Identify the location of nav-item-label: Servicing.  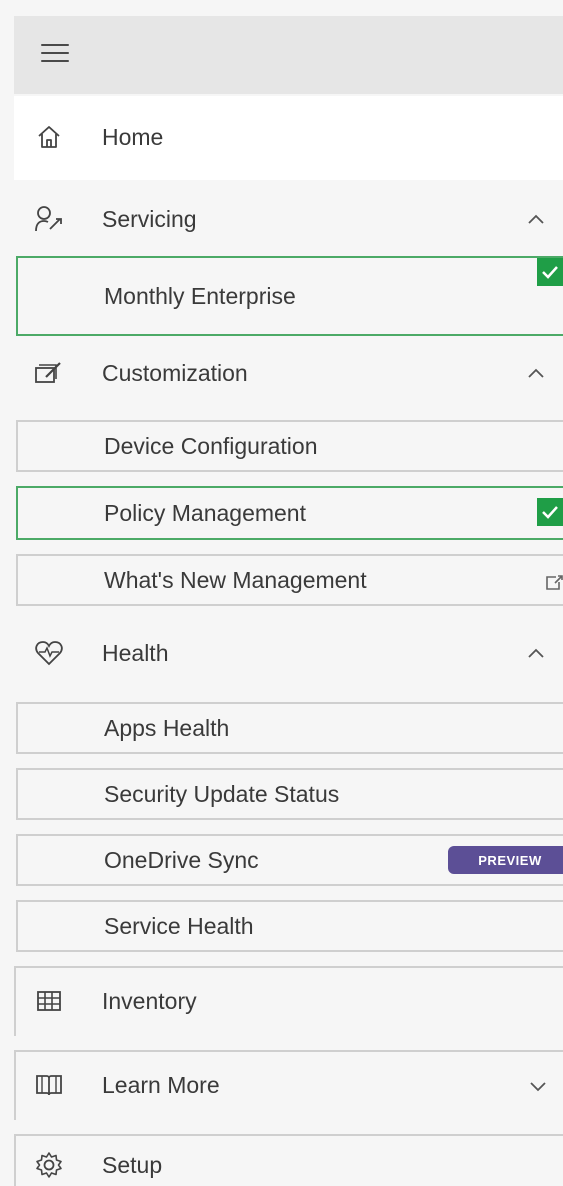
(149, 219).